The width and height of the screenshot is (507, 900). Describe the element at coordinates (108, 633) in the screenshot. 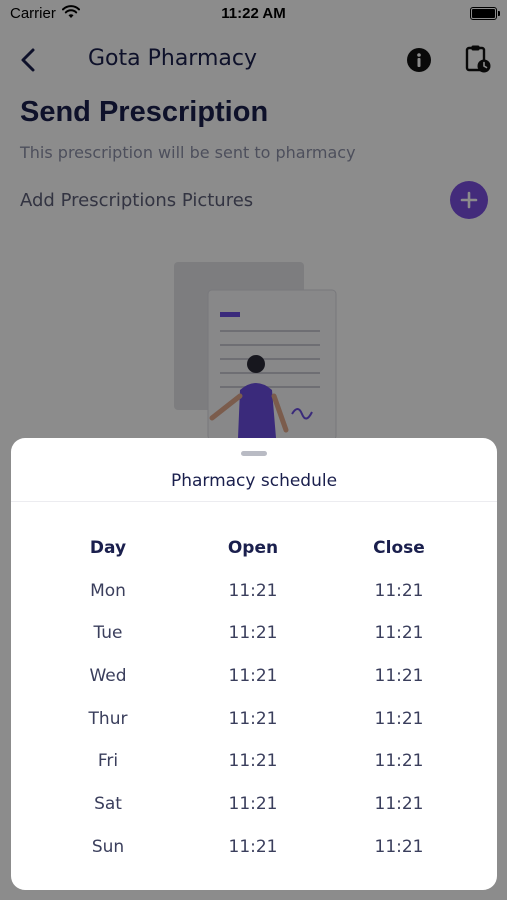

I see `day-cell: Tue` at that location.